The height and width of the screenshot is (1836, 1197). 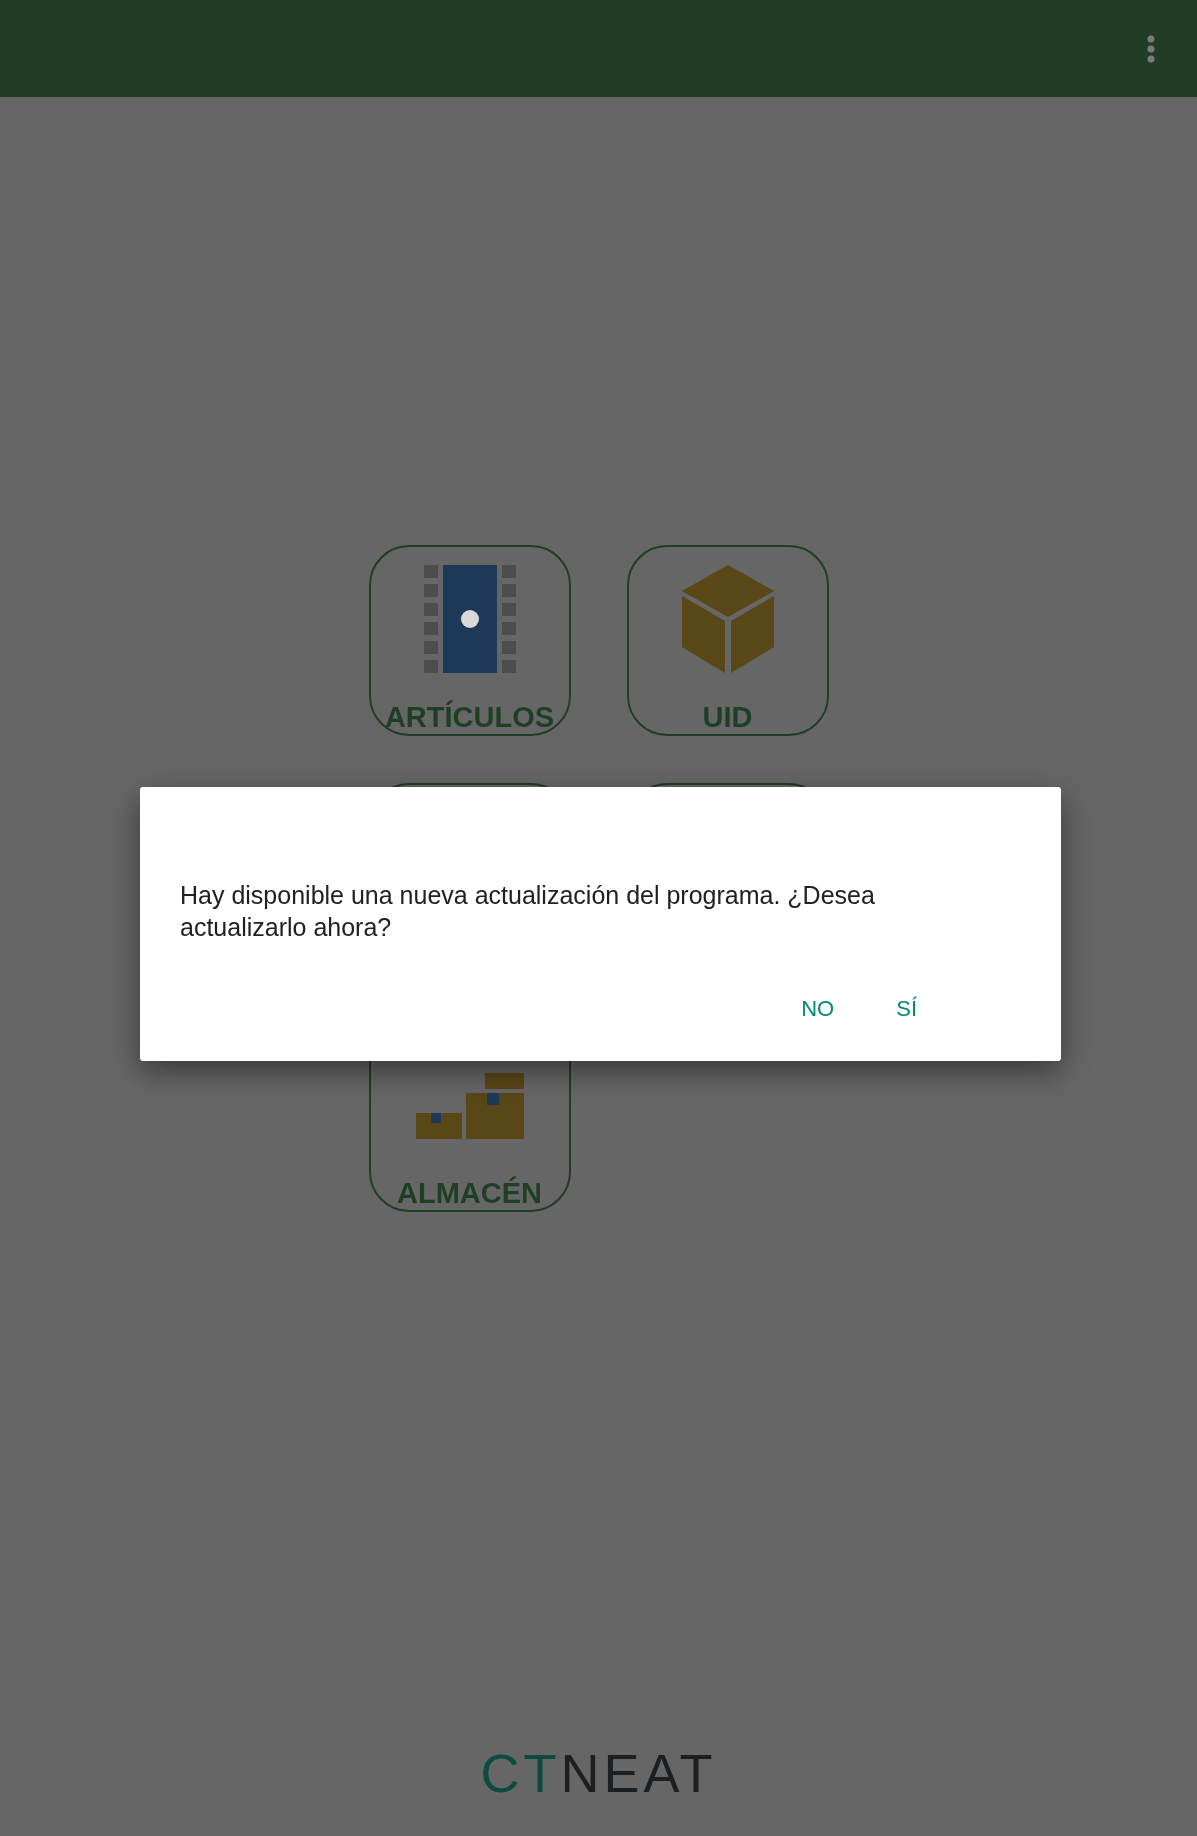 I want to click on cube-icon, so click(x=727, y=619).